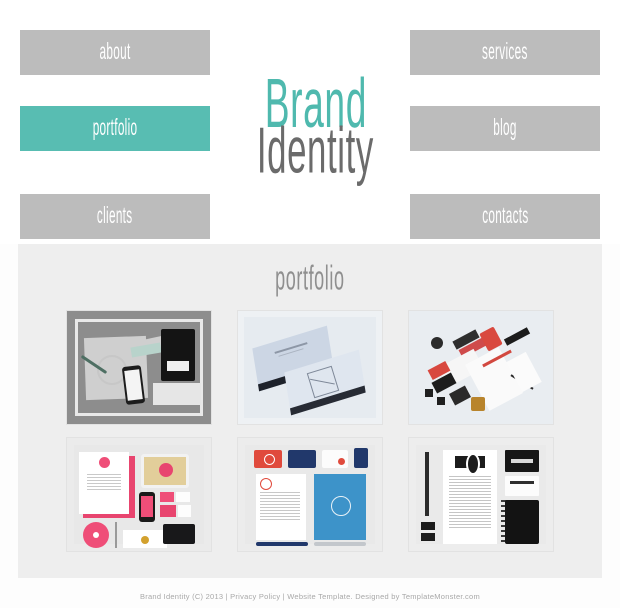  I want to click on black-box, so click(179, 534).